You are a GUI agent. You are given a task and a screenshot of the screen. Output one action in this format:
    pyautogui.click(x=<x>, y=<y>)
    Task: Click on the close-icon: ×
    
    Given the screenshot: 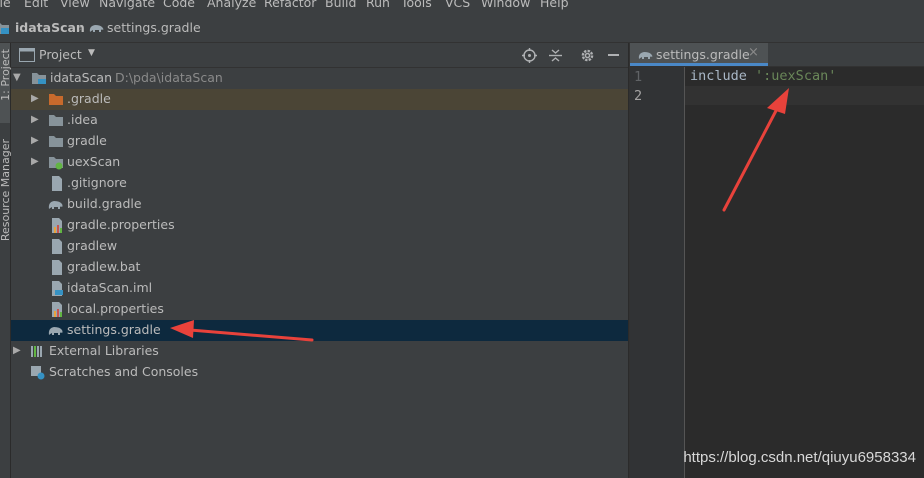 What is the action you would take?
    pyautogui.click(x=753, y=52)
    